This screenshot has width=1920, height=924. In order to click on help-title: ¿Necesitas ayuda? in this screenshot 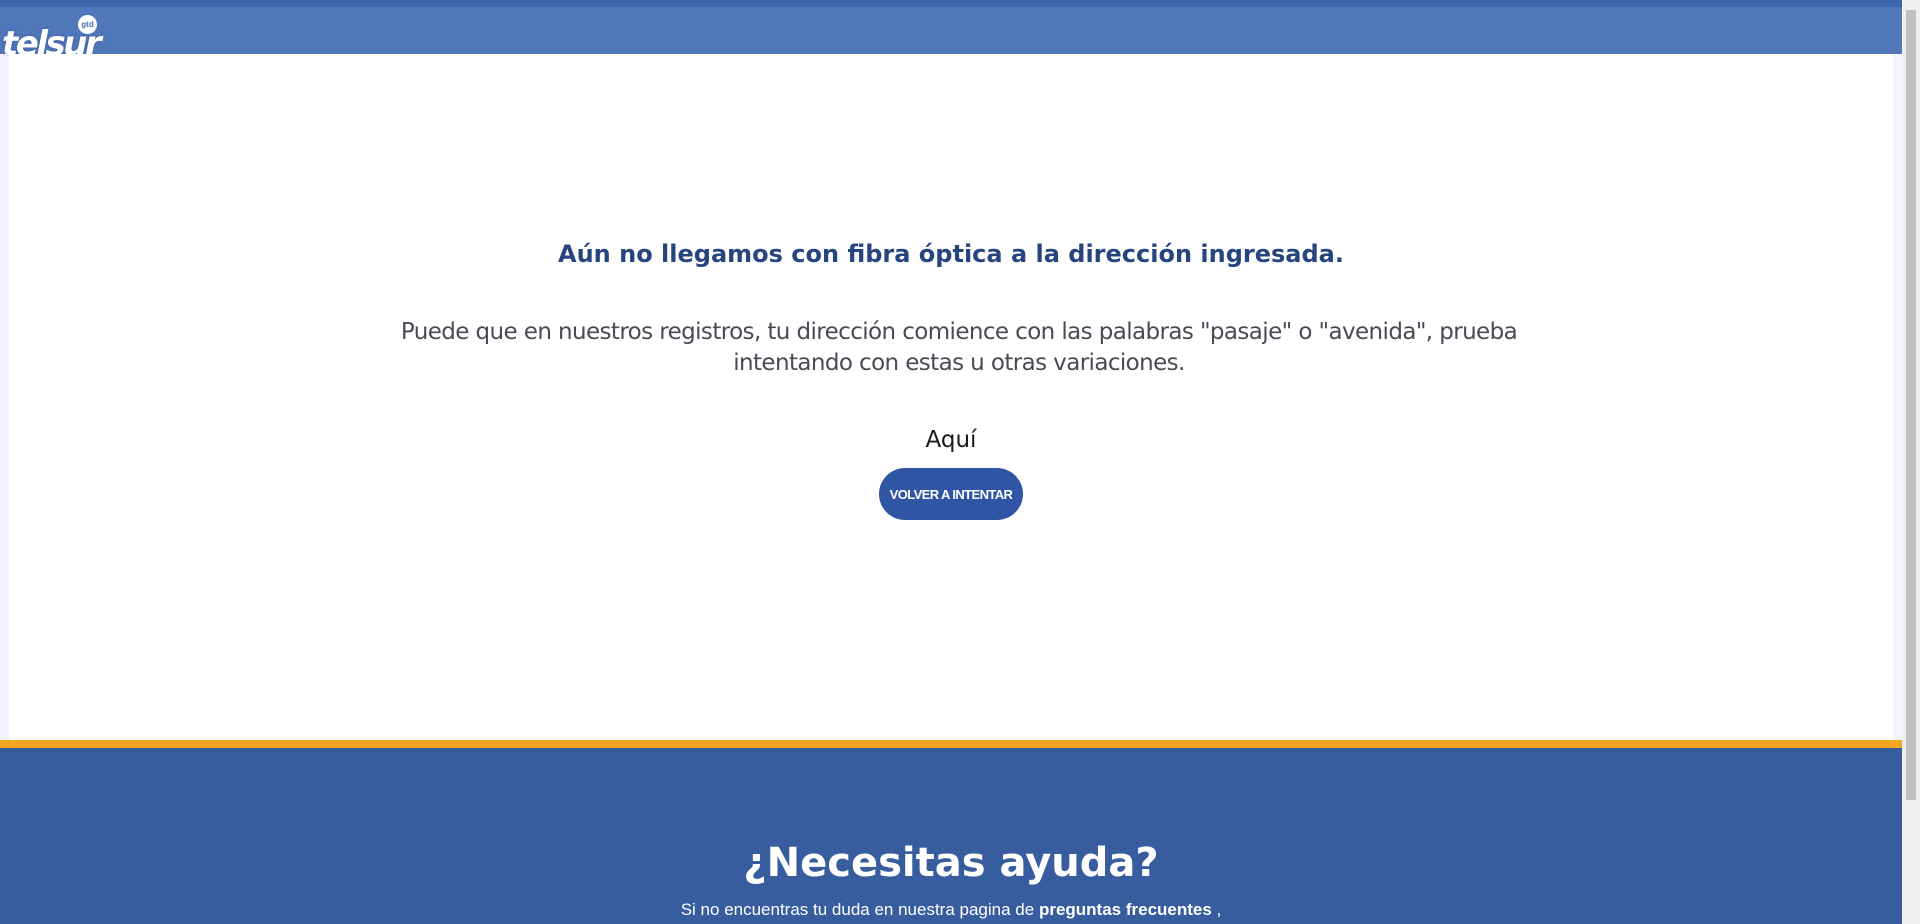, I will do `click(951, 863)`.